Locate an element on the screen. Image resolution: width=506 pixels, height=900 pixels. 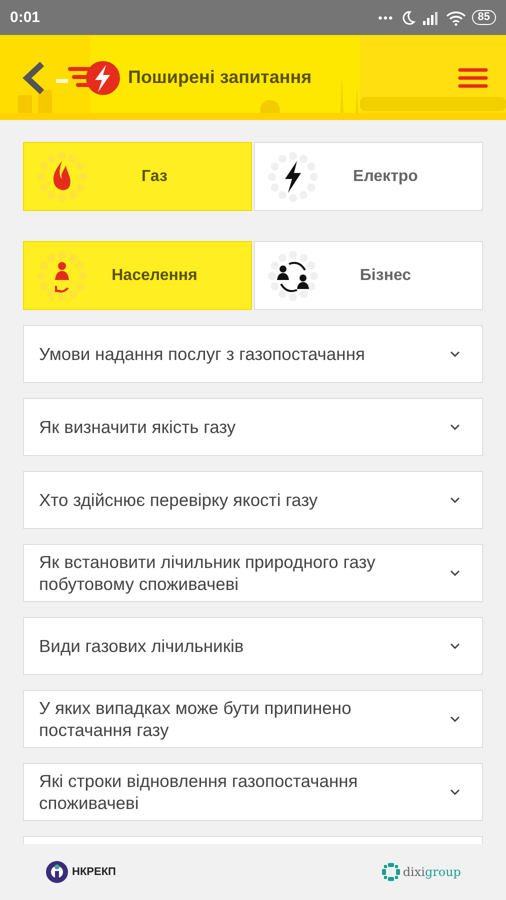
category-tab: Населення is located at coordinates (137, 275).